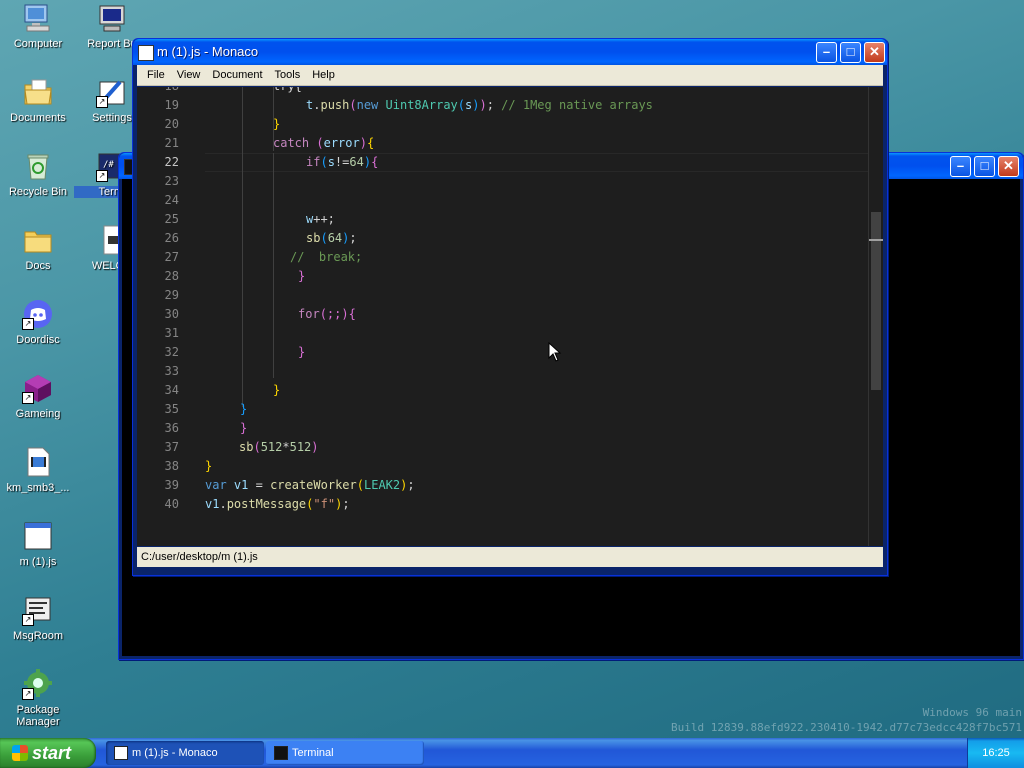  What do you see at coordinates (38, 610) in the screenshot?
I see `msgroom-icon: ↗` at bounding box center [38, 610].